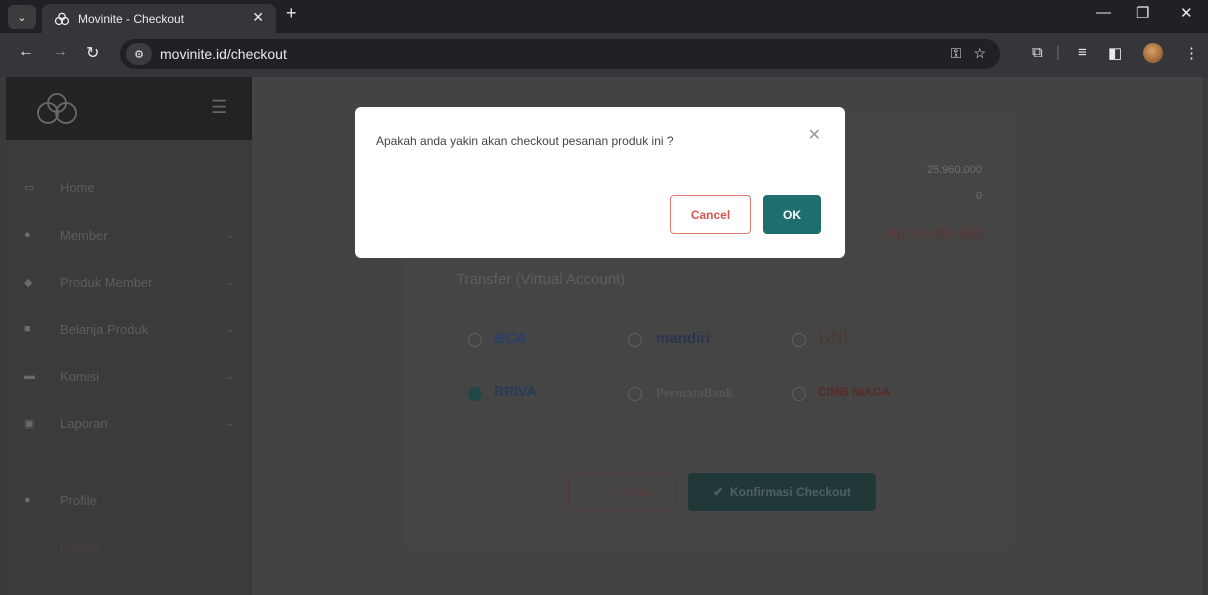 This screenshot has height=595, width=1208. Describe the element at coordinates (635, 340) in the screenshot. I see `bank-radio-mandiri` at that location.